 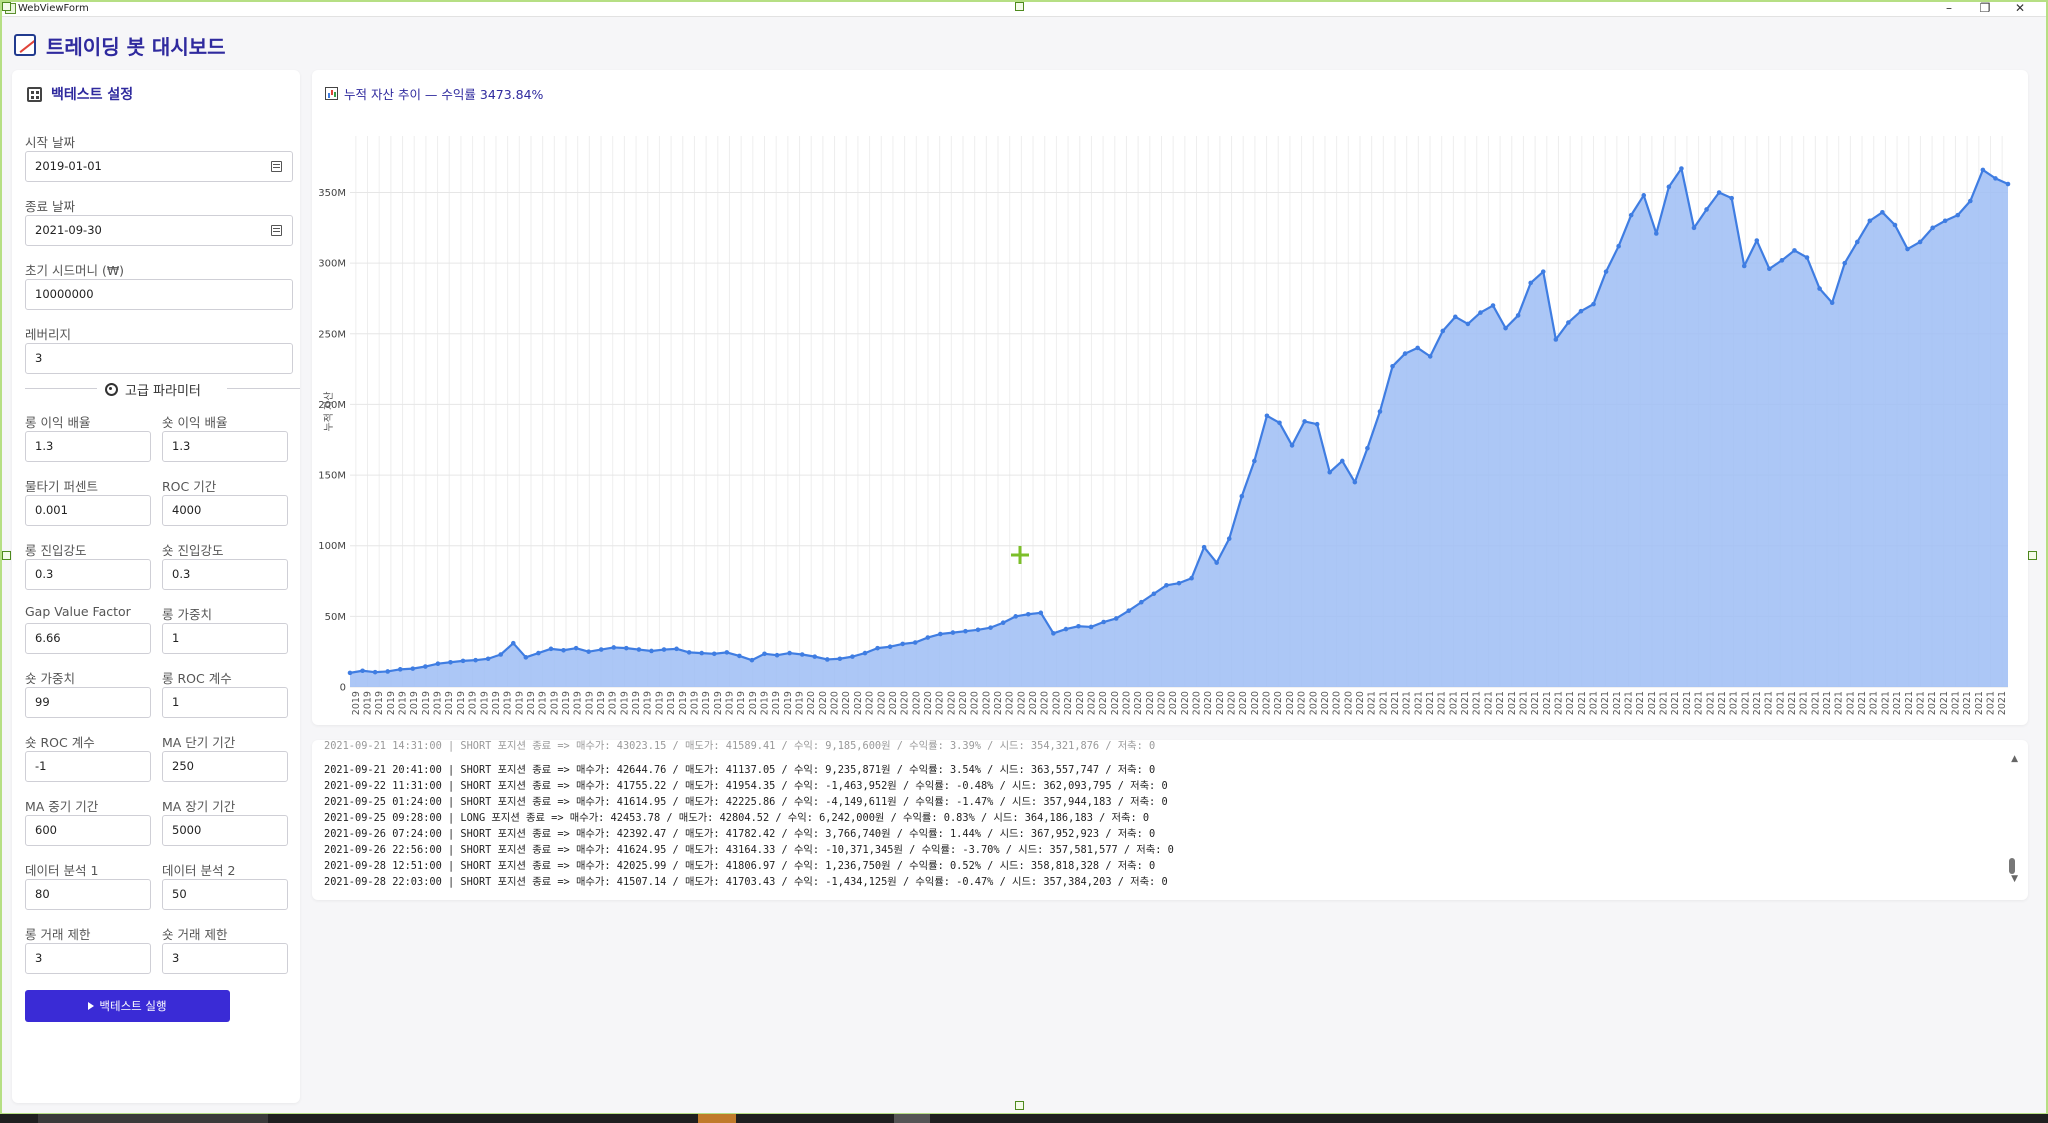 What do you see at coordinates (159, 294) in the screenshot?
I see `seed-money-input: 10000000` at bounding box center [159, 294].